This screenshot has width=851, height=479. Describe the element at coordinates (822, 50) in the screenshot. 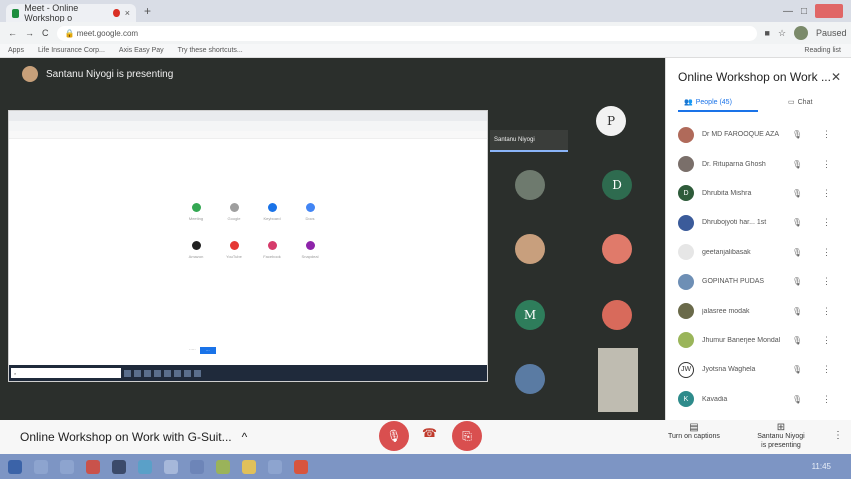

I see `reading-list-button: Reading list` at that location.